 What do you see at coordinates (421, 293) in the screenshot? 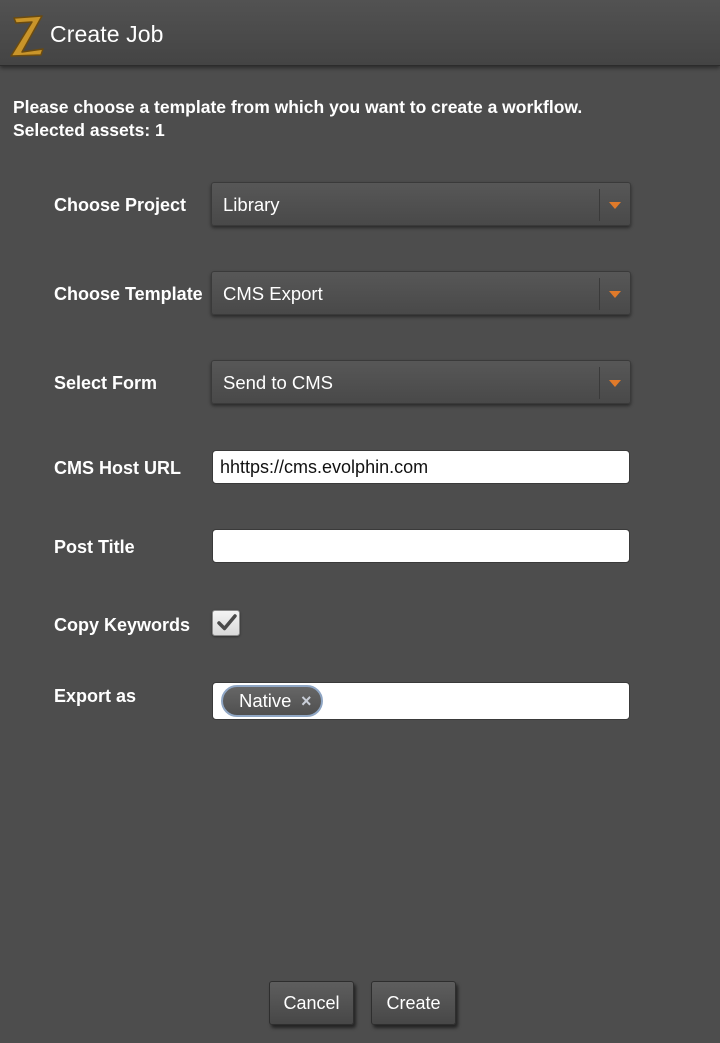
I see `choose-template-select: CMS Export` at bounding box center [421, 293].